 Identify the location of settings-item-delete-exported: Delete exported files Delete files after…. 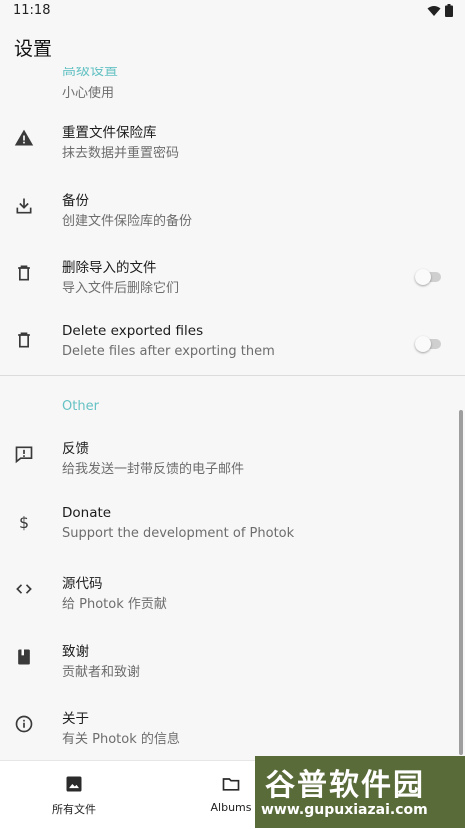
(232, 342).